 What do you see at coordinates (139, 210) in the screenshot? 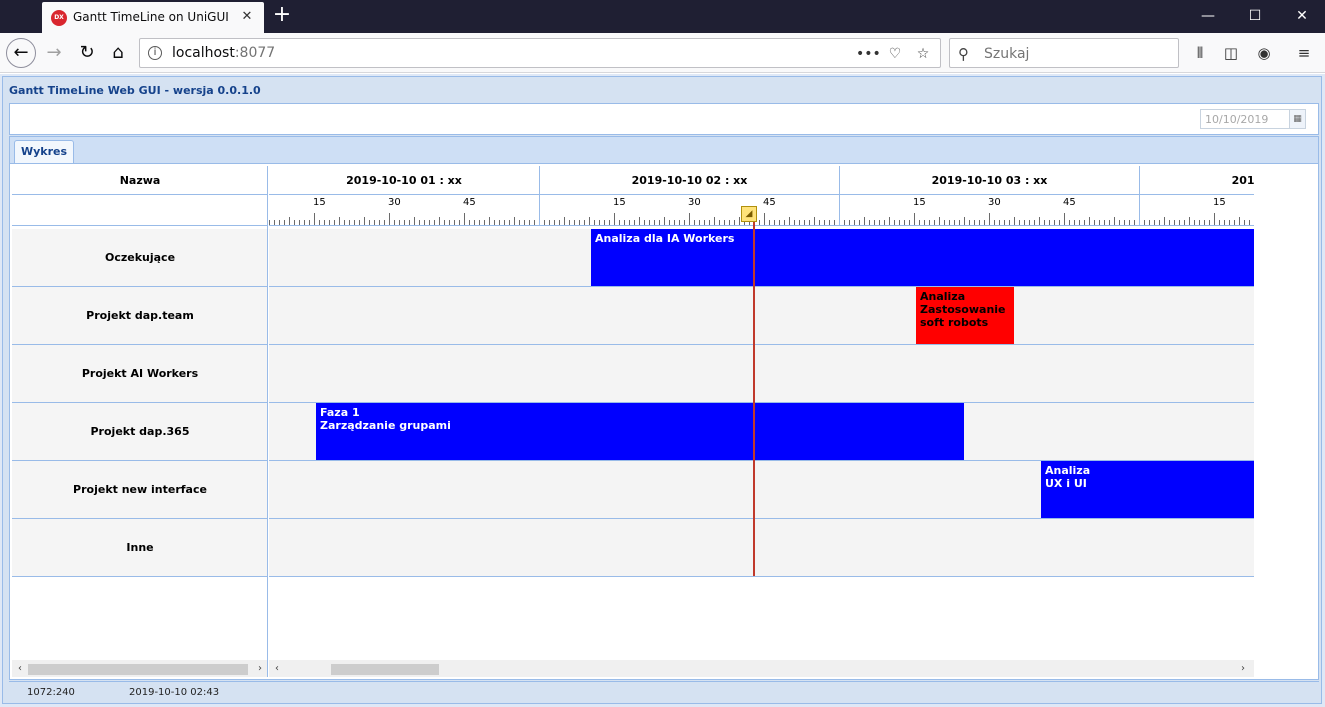
I see `name-header-spacer` at bounding box center [139, 210].